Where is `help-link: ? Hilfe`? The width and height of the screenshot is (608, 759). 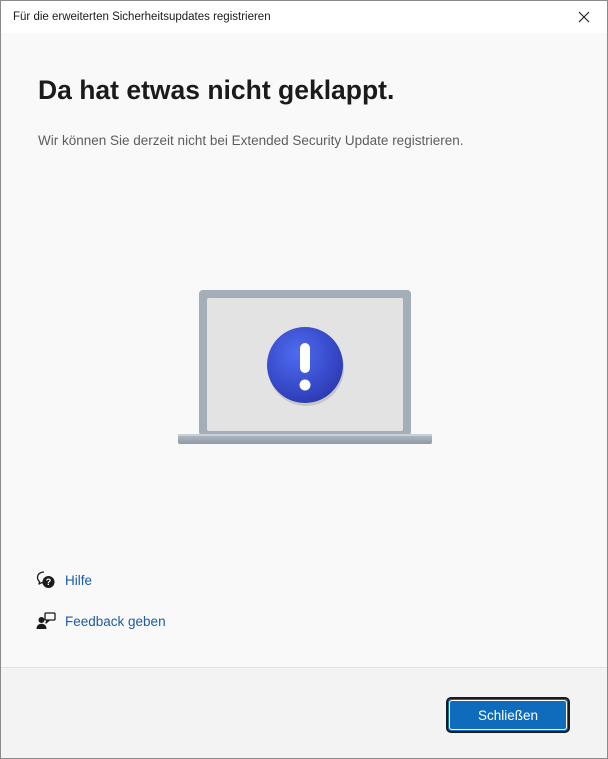 help-link: ? Hilfe is located at coordinates (64, 580).